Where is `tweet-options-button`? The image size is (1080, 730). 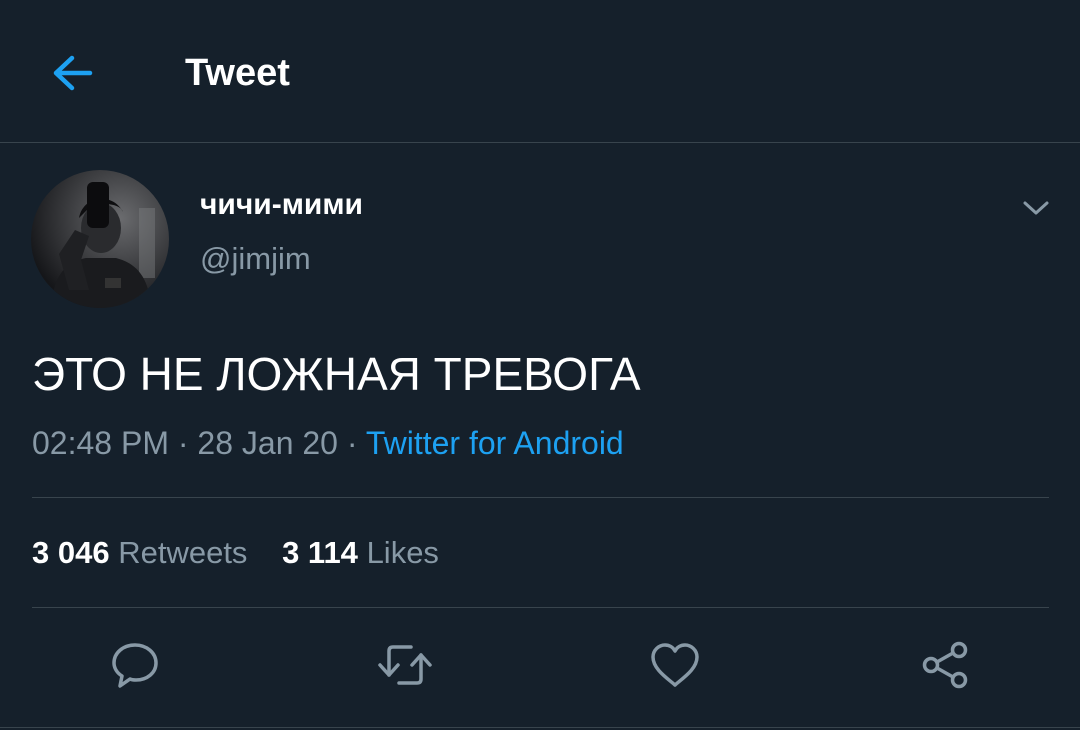 tweet-options-button is located at coordinates (1036, 208).